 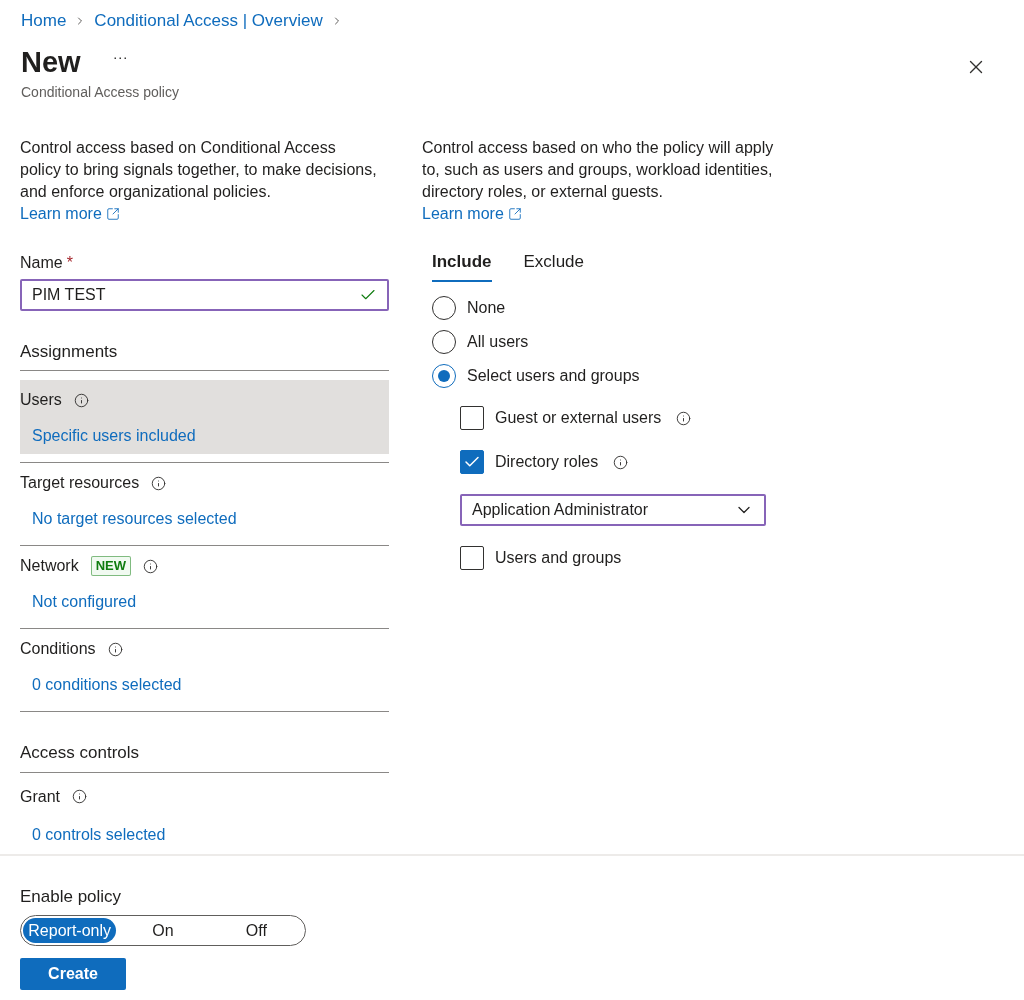 I want to click on section-row: Conditions 0 conditions selected, so click(x=204, y=666).